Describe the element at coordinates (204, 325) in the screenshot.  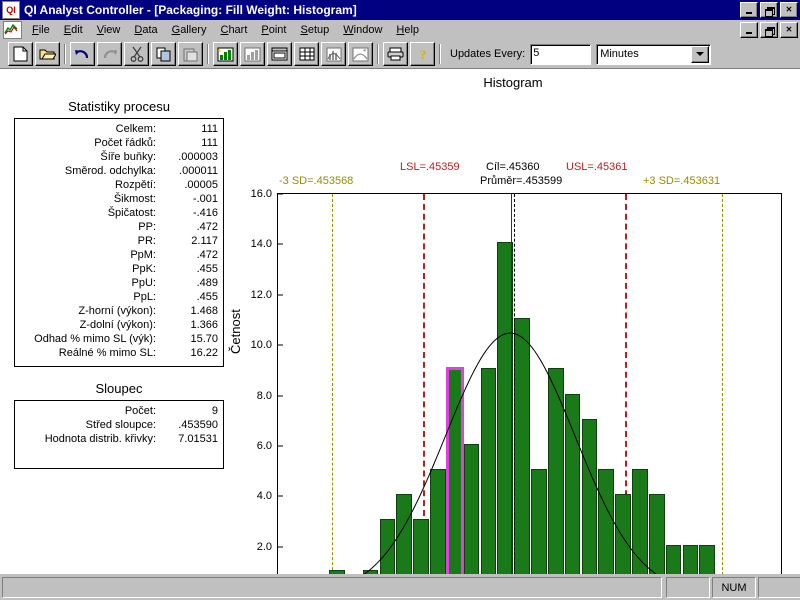
I see `stat-value: 1.366` at that location.